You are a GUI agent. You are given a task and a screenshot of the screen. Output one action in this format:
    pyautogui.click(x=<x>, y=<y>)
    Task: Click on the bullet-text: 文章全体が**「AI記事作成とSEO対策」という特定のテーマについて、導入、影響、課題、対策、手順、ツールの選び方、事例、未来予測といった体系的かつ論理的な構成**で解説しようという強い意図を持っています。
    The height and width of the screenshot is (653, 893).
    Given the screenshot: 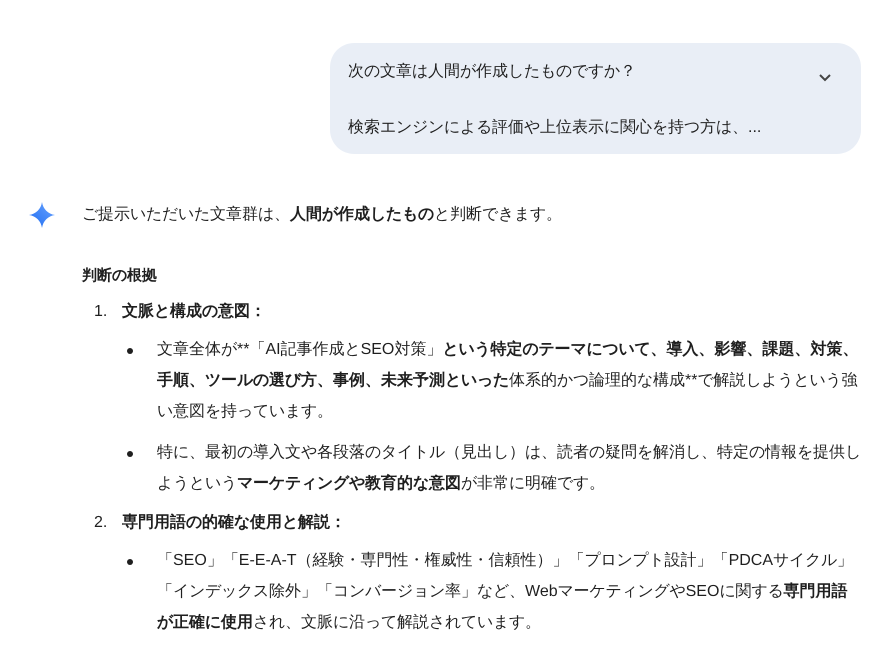 What is the action you would take?
    pyautogui.click(x=508, y=380)
    